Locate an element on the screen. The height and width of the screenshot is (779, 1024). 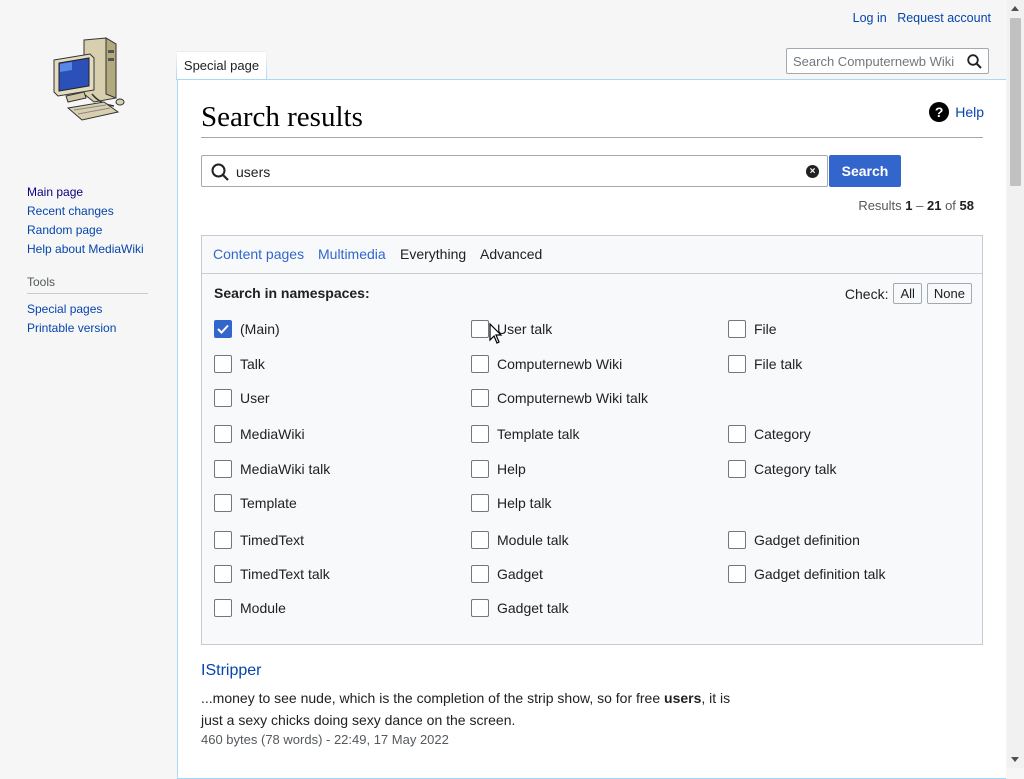
namespace-checkbox-item: Help talk is located at coordinates (511, 503).